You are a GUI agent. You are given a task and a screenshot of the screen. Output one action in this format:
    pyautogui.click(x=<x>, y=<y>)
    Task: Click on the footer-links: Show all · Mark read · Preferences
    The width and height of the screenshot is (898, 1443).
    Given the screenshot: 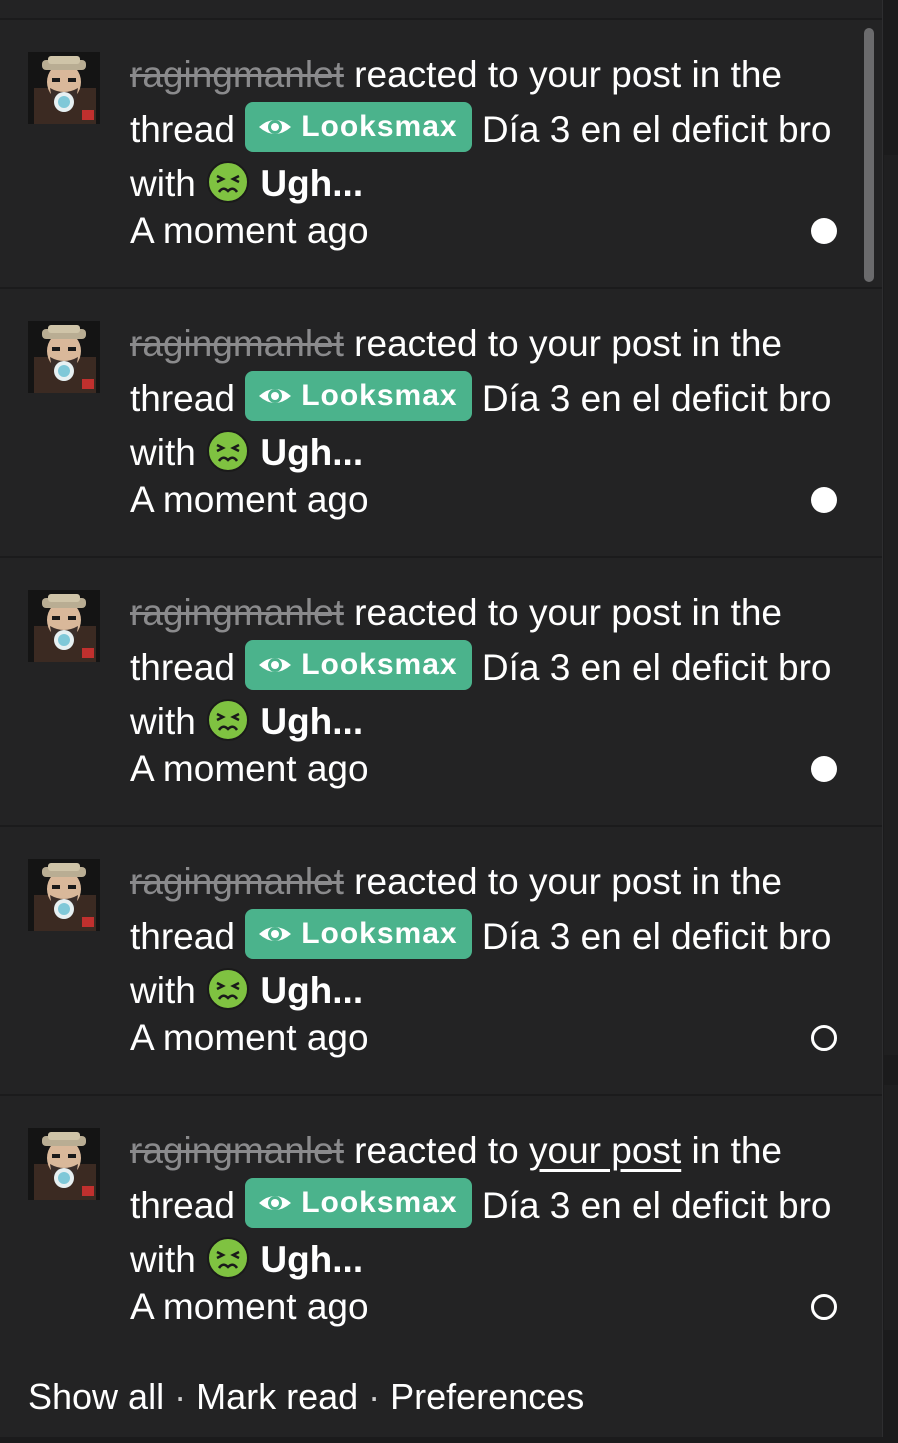 What is the action you would take?
    pyautogui.click(x=306, y=1397)
    